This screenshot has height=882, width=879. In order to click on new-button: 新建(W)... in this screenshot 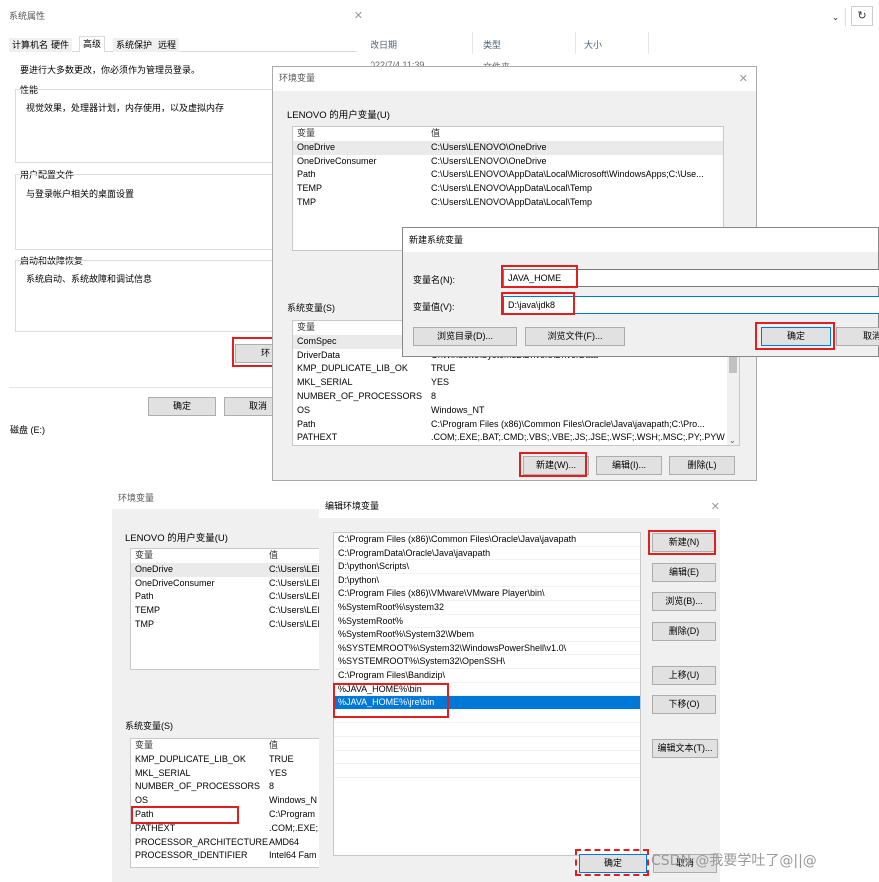, I will do `click(556, 465)`.